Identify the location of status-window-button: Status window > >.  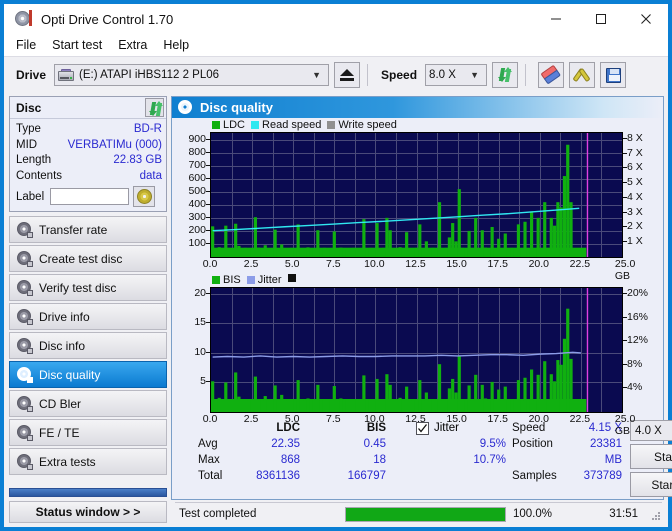
(88, 512).